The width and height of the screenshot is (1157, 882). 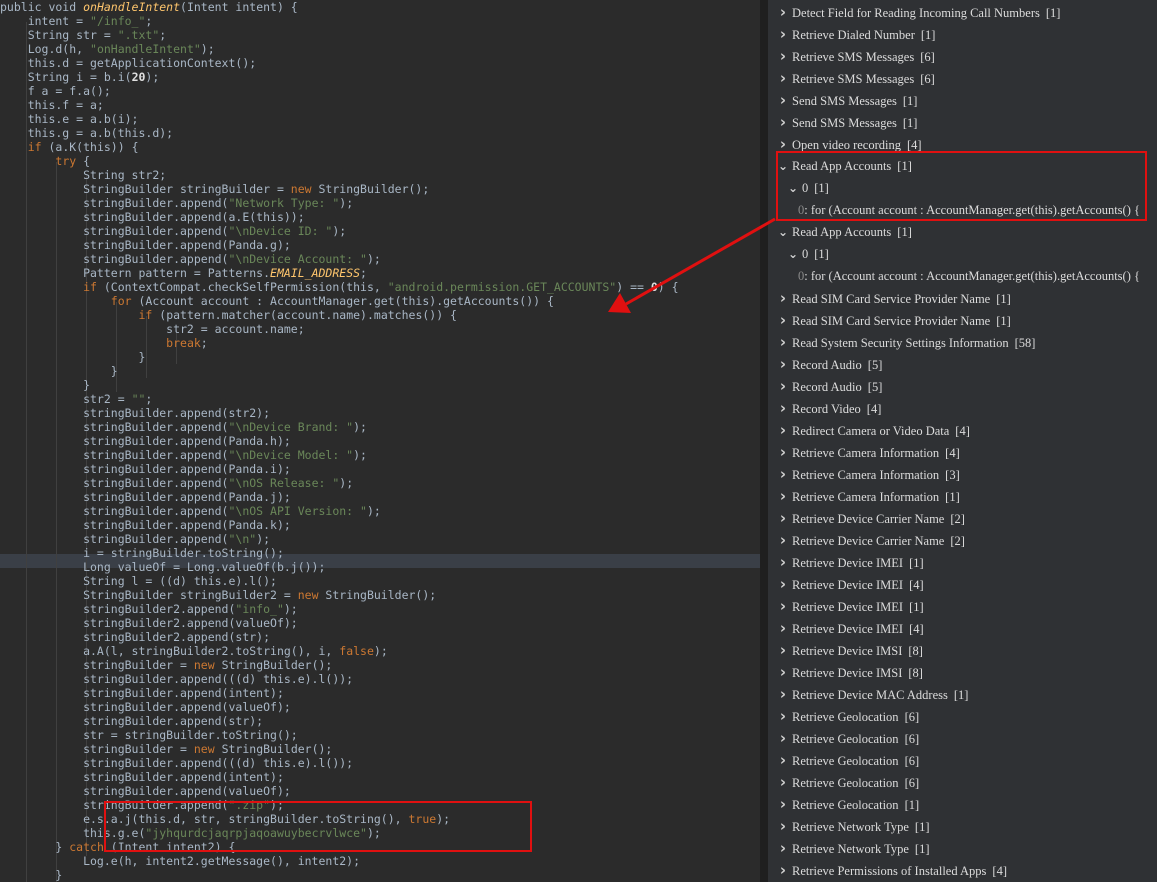 I want to click on code-token: ) ==, so click(x=633, y=287).